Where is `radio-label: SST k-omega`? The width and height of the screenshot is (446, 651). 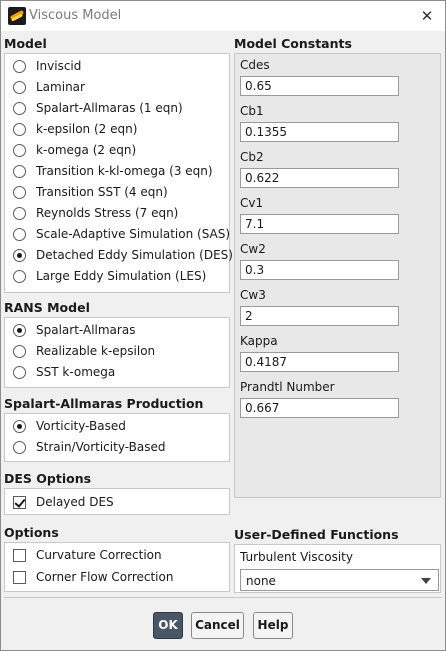 radio-label: SST k-omega is located at coordinates (76, 372).